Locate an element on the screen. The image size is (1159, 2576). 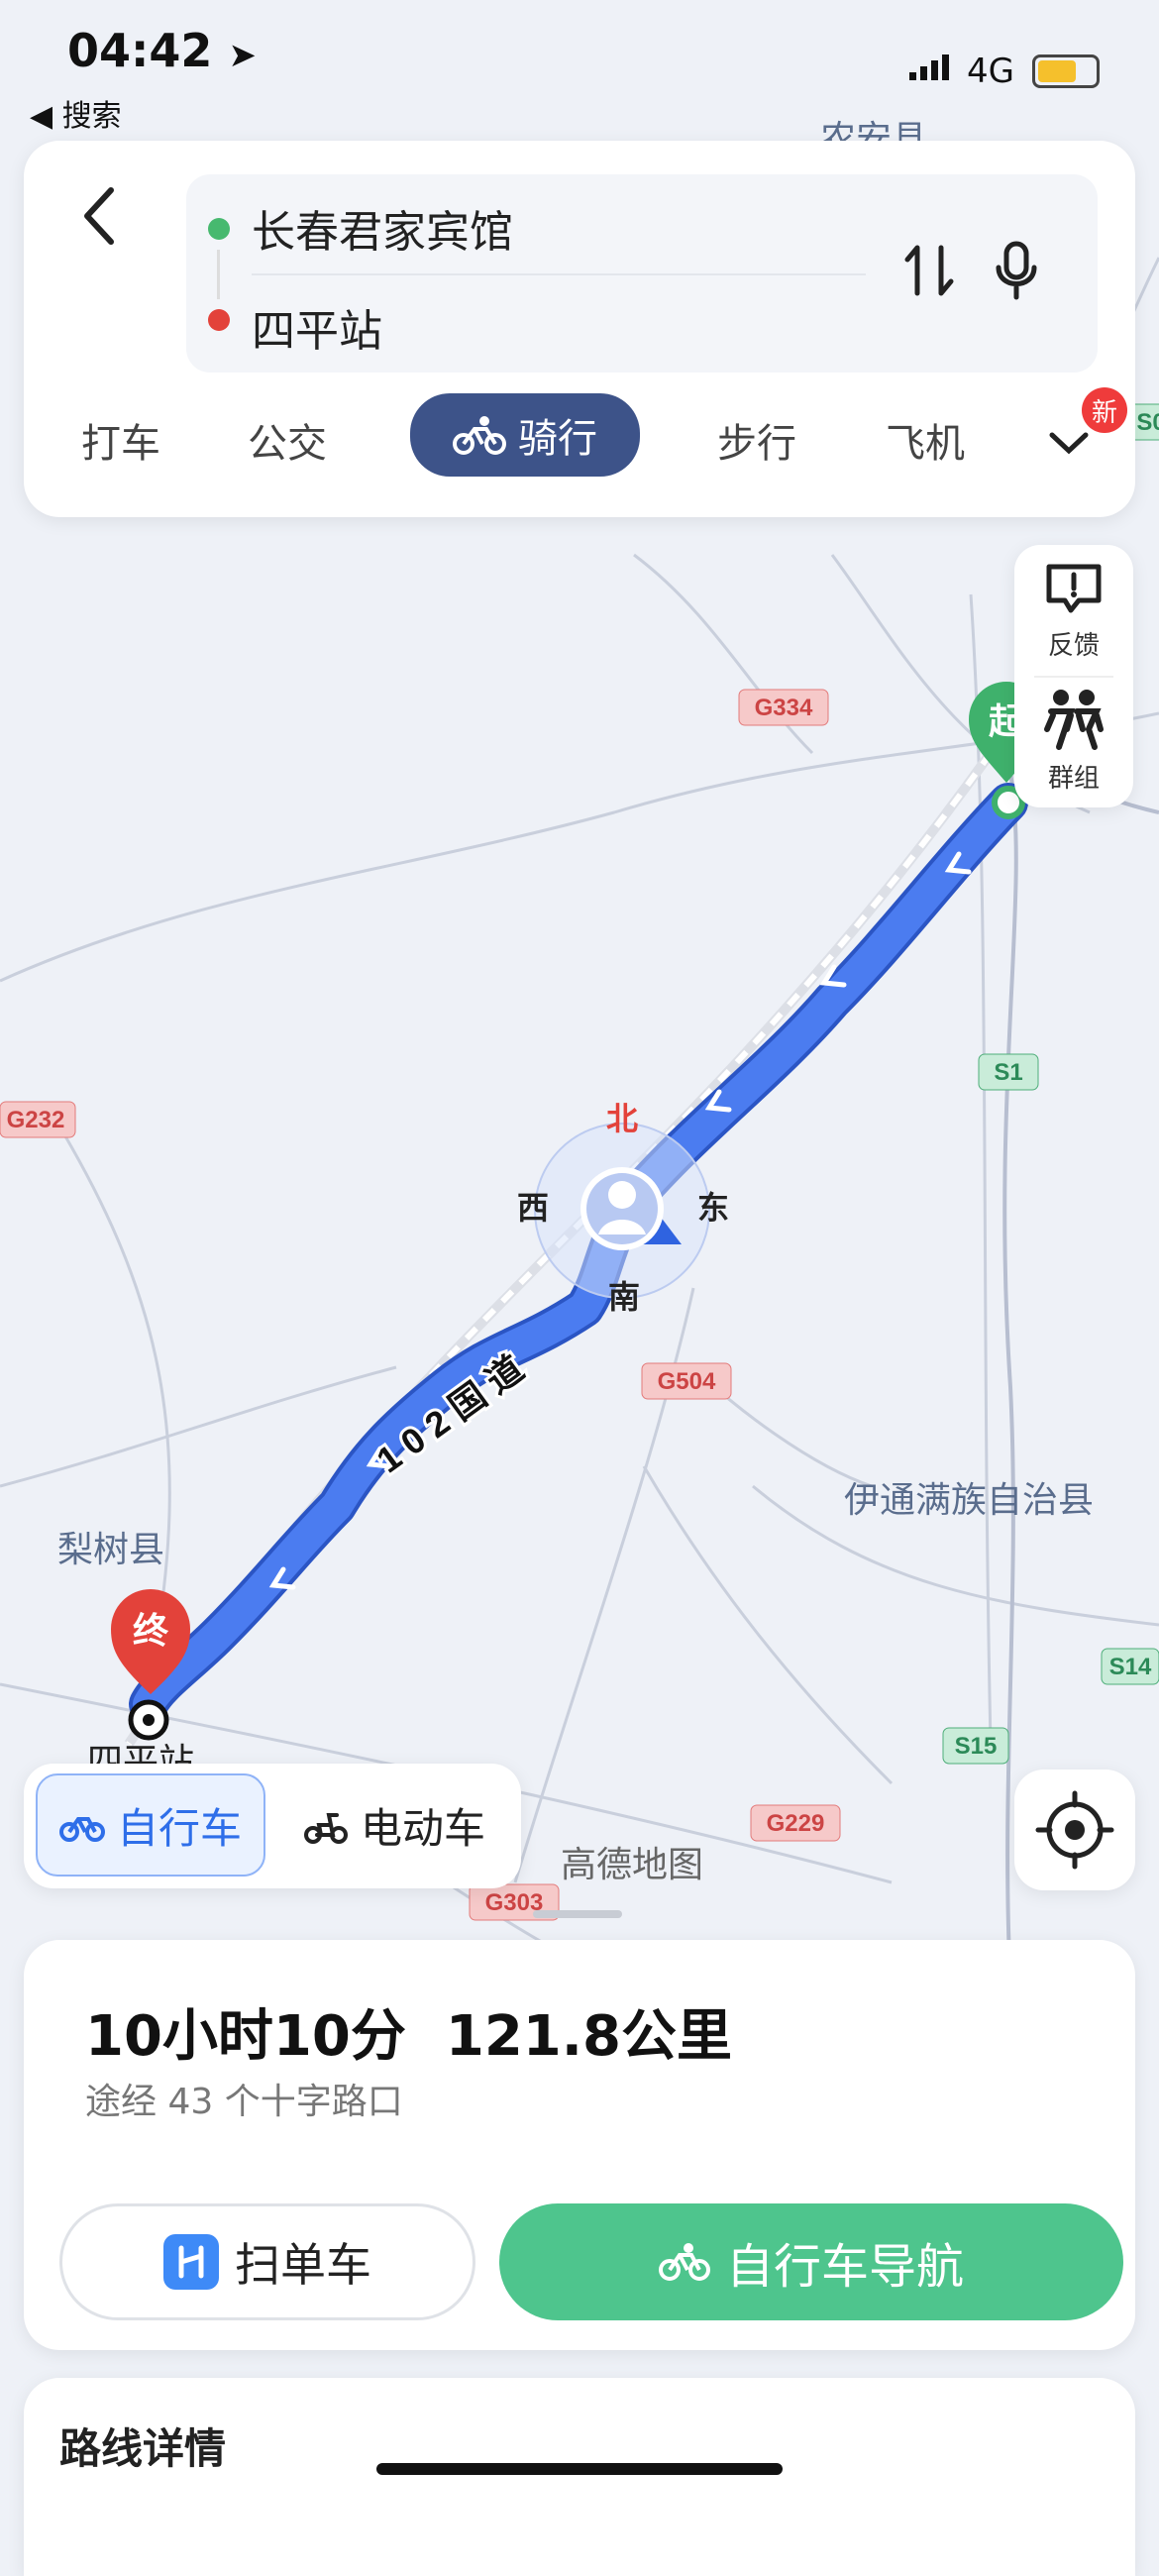
tab-taxi: 打车 is located at coordinates (120, 440).